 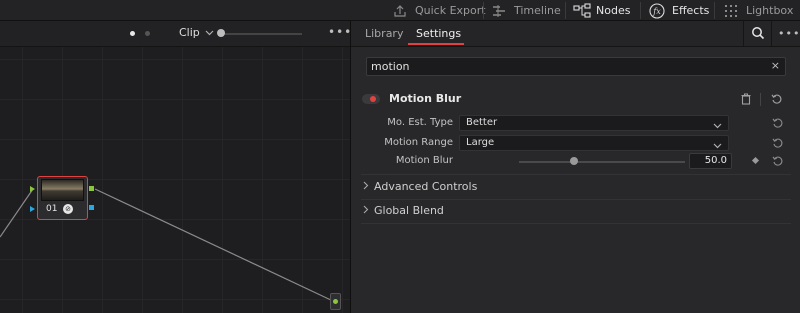 I want to click on motion-range-value: Large, so click(x=480, y=142).